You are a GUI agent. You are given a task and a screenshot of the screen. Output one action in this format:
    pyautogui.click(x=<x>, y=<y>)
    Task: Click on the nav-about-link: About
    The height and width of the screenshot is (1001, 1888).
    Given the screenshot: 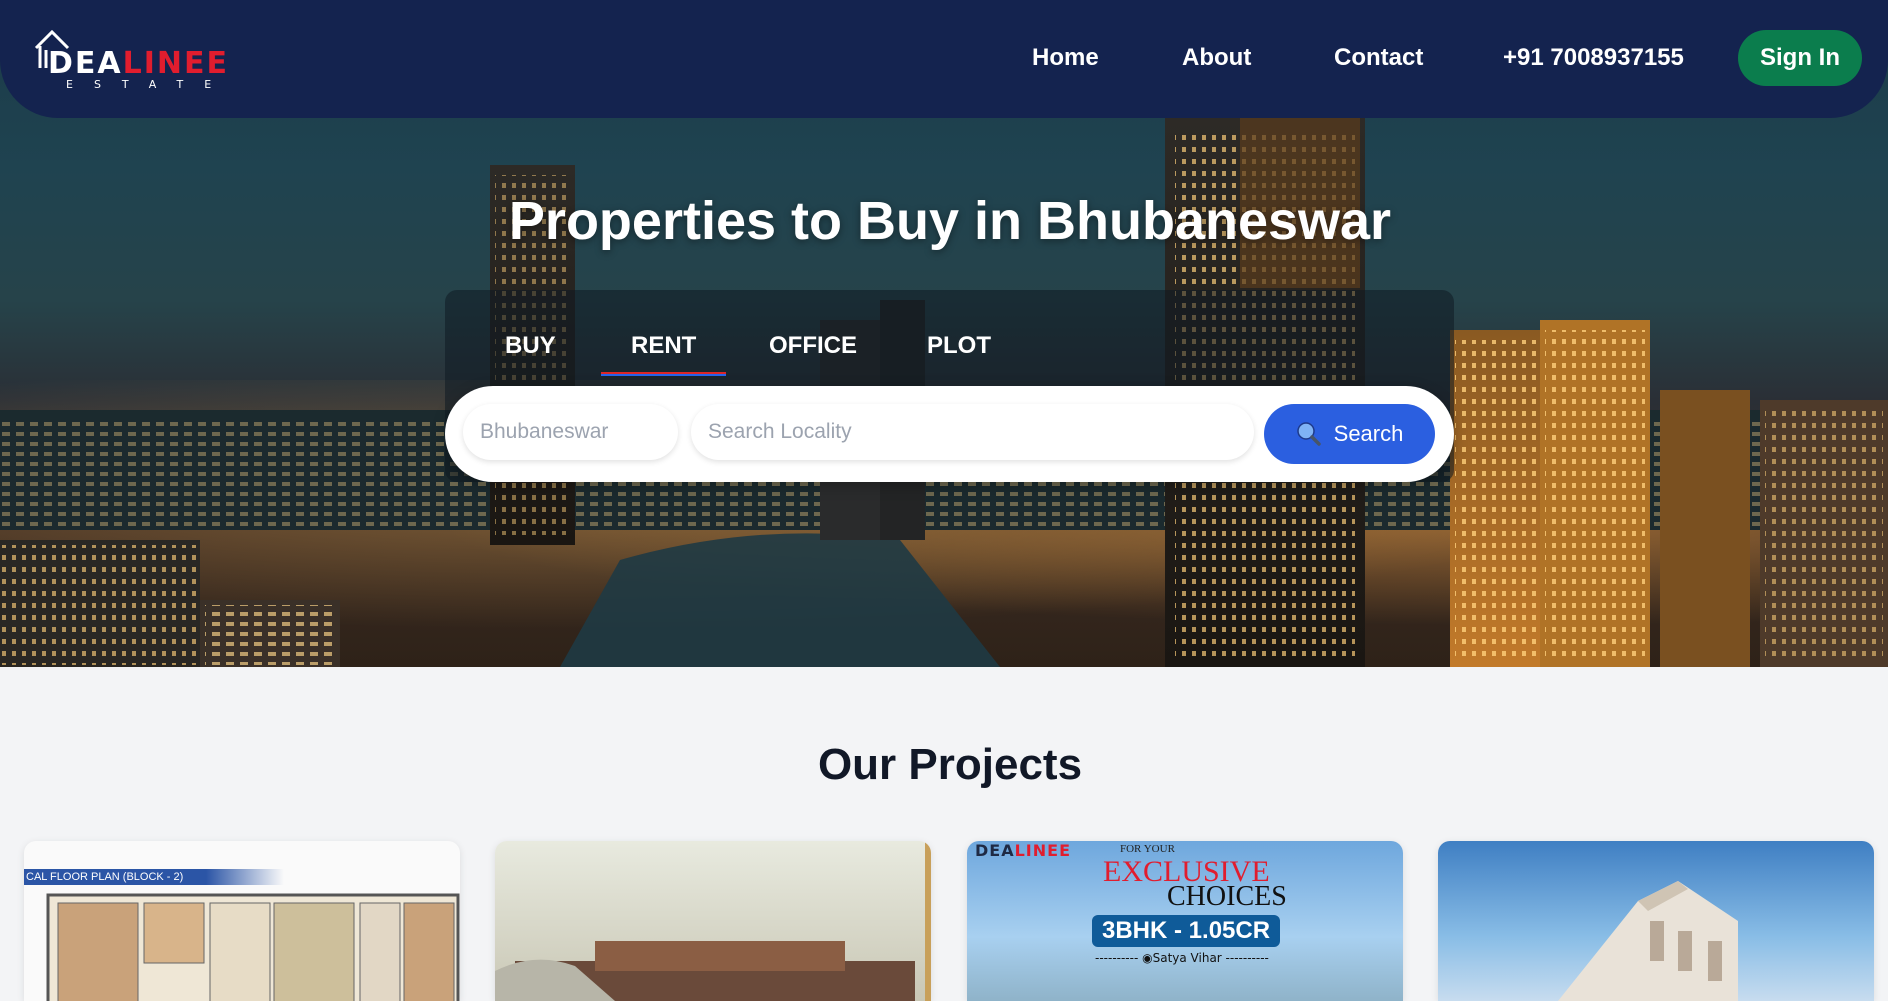 What is the action you would take?
    pyautogui.click(x=1216, y=58)
    